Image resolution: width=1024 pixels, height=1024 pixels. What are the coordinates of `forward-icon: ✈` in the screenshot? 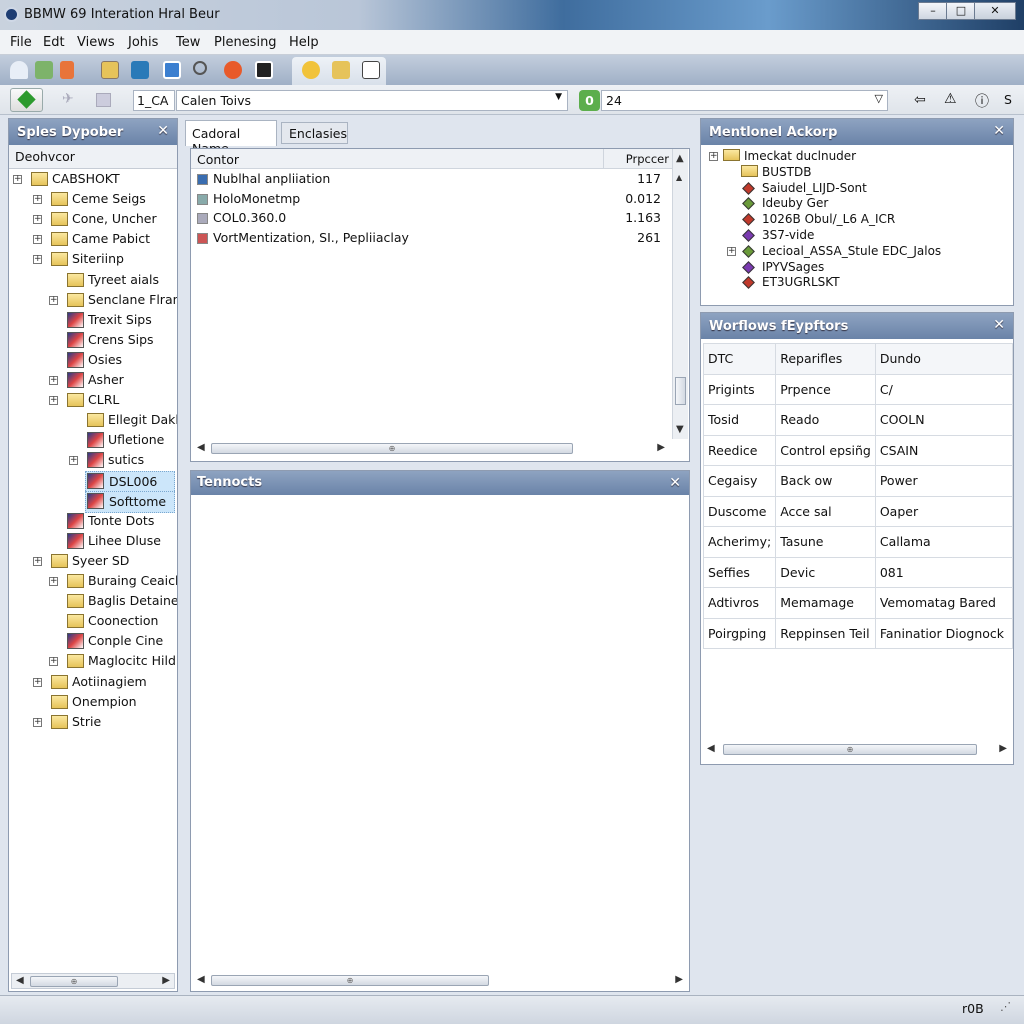 It's located at (68, 99).